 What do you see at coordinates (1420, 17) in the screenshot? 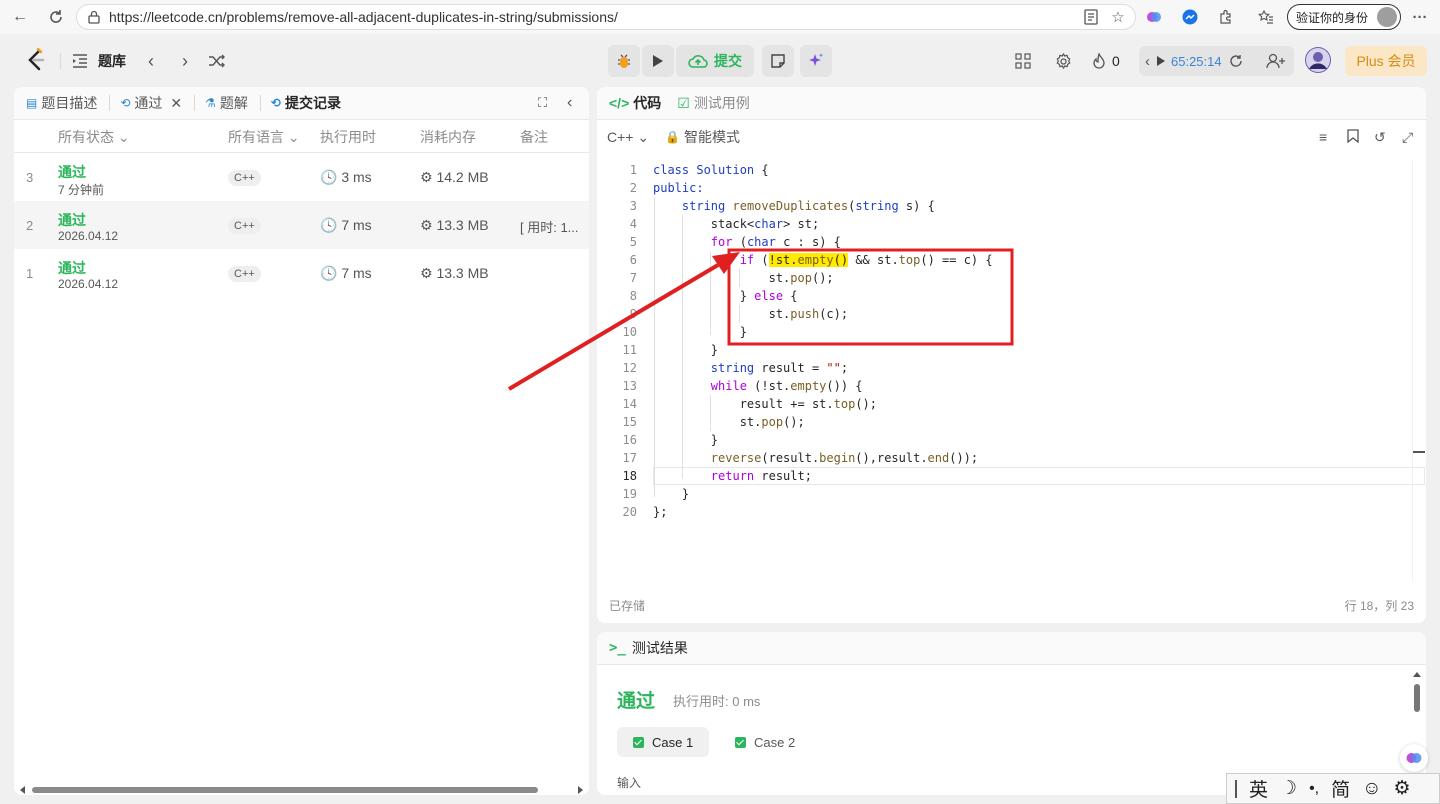
I see `more-options-icon: ···` at bounding box center [1420, 17].